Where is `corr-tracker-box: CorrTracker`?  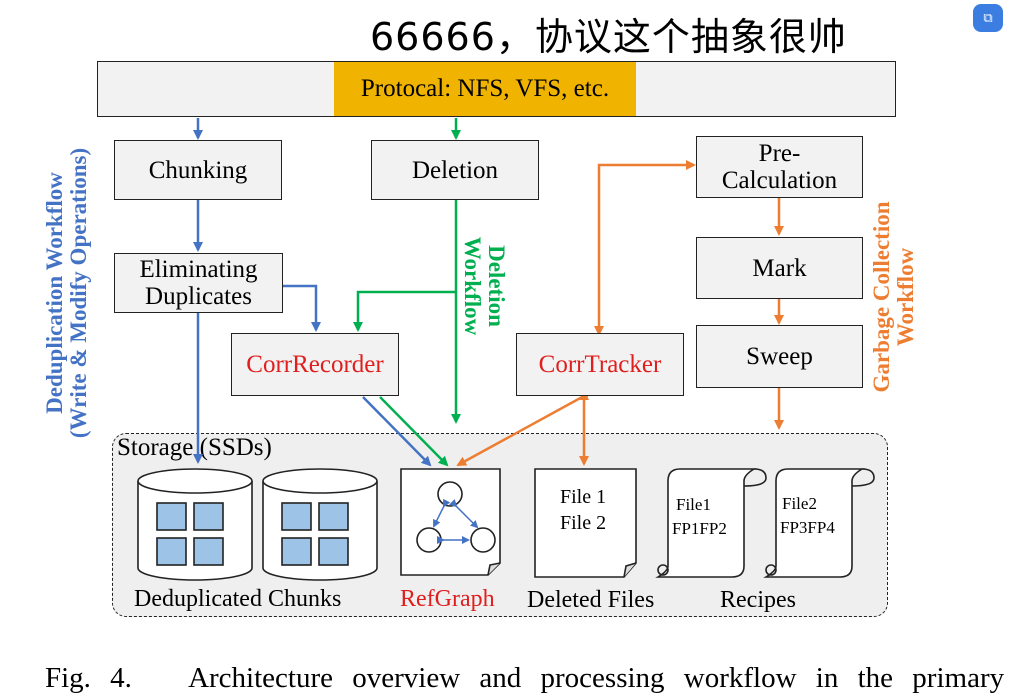 corr-tracker-box: CorrTracker is located at coordinates (600, 364).